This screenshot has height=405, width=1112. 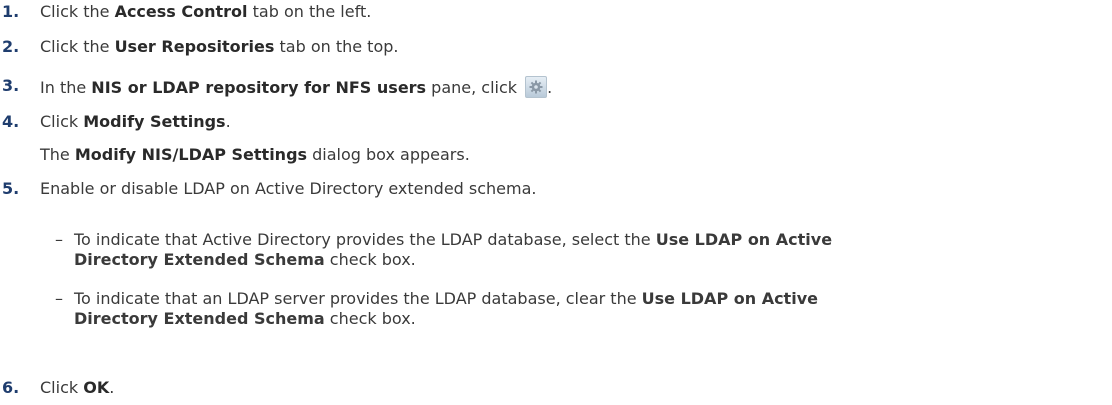 I want to click on step-number: 3., so click(x=11, y=85).